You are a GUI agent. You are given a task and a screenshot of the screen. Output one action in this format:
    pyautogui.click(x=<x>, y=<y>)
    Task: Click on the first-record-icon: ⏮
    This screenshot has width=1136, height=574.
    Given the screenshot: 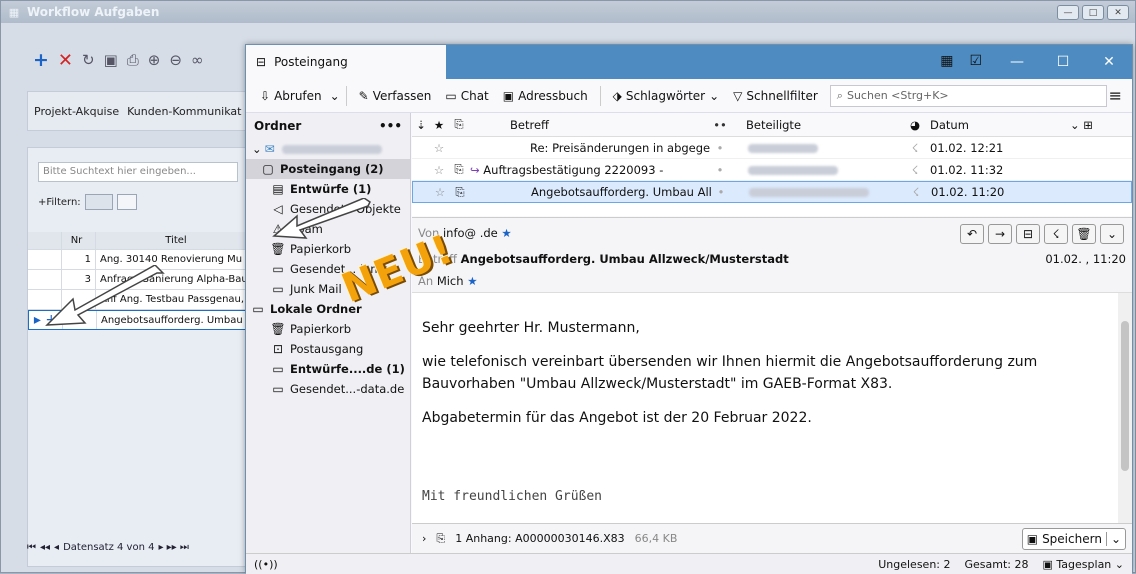 What is the action you would take?
    pyautogui.click(x=31, y=547)
    